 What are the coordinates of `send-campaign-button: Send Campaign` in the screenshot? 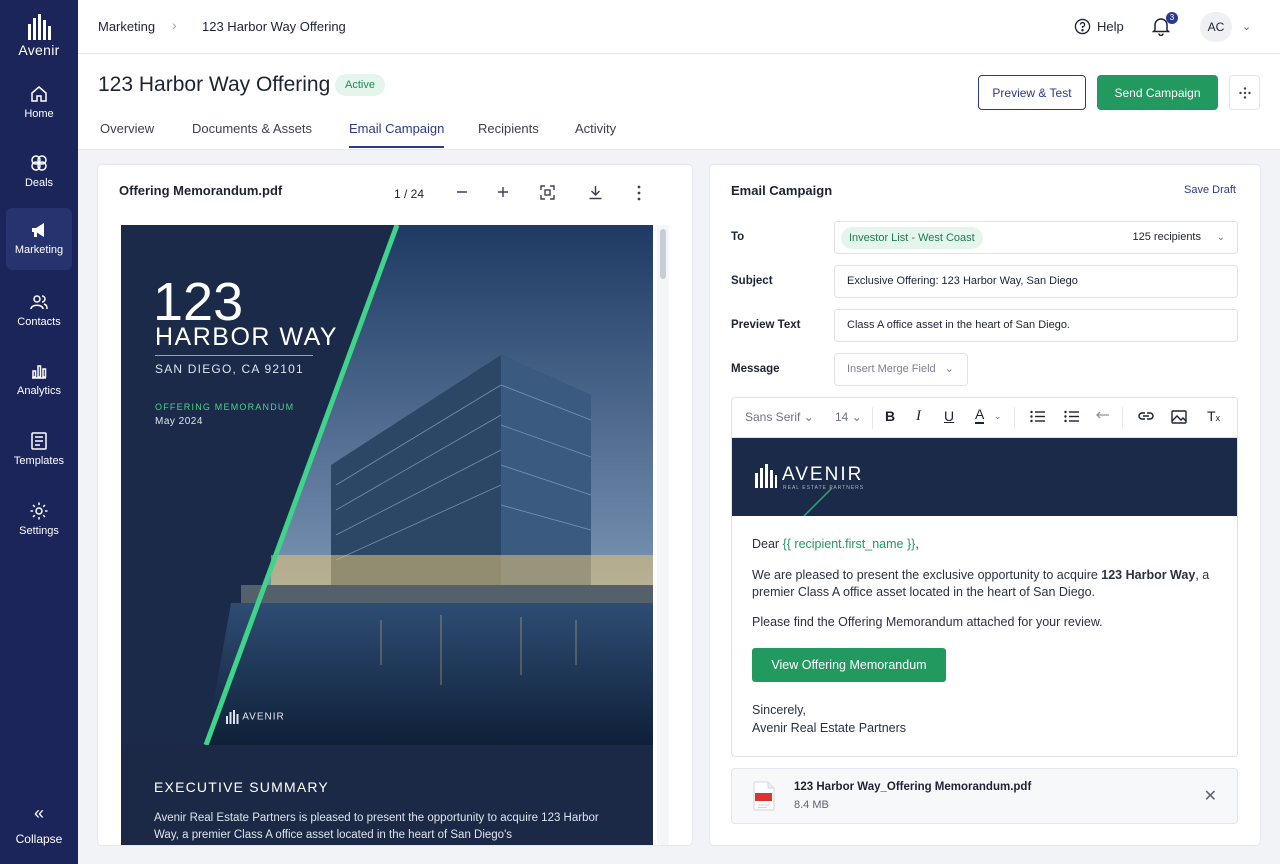 It's located at (1157, 92).